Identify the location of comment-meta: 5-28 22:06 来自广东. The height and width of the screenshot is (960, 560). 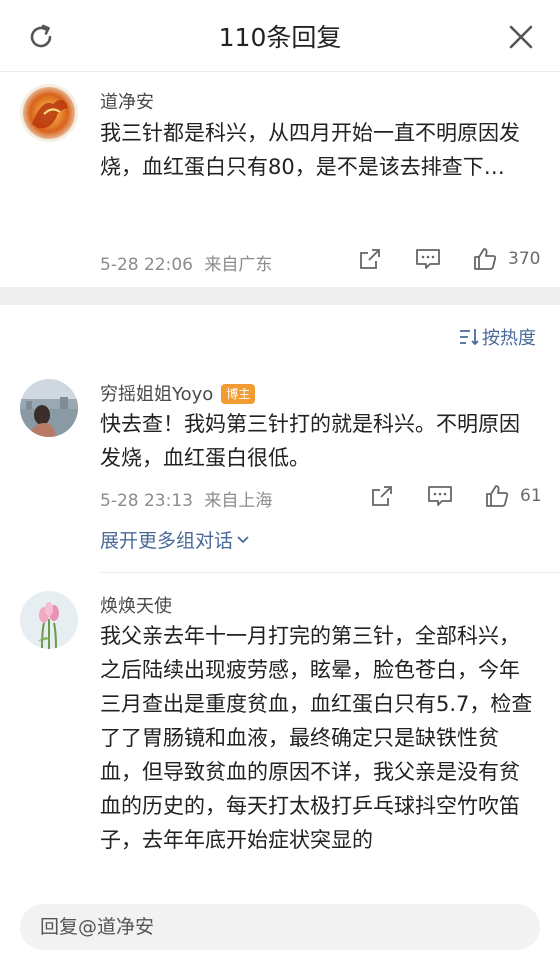
(186, 262).